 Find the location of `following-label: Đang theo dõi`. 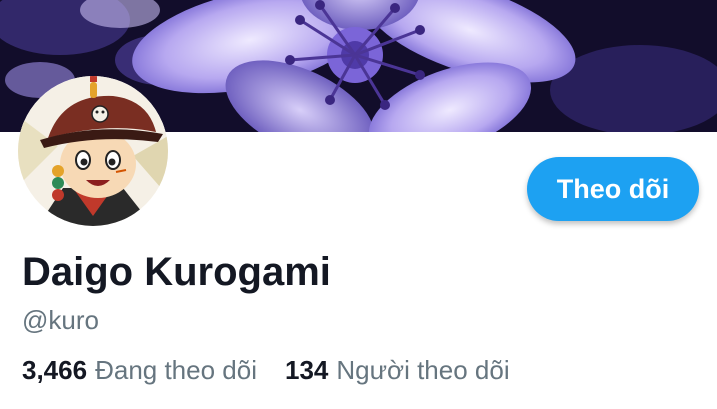

following-label: Đang theo dõi is located at coordinates (176, 370).